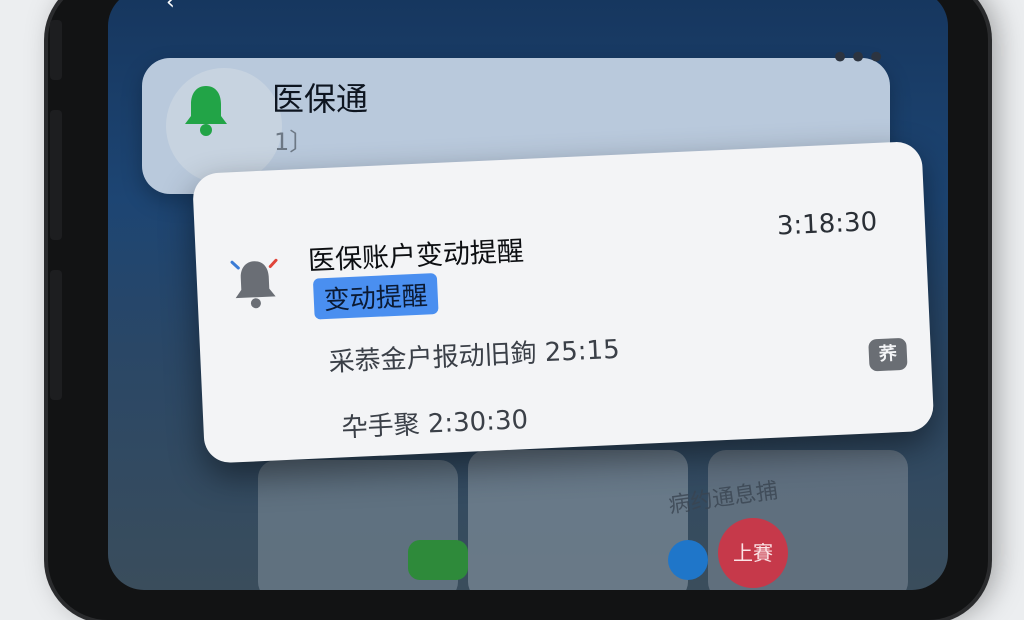  I want to click on background-tile, so click(578, 520).